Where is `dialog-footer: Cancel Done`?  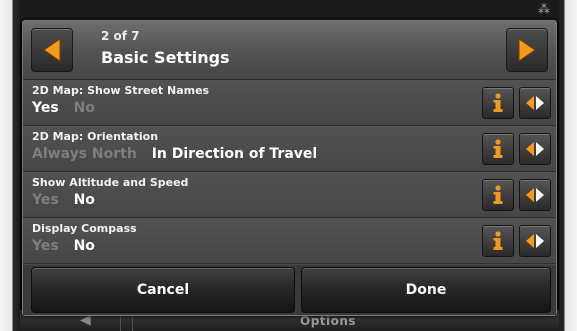 dialog-footer: Cancel Done is located at coordinates (289, 290).